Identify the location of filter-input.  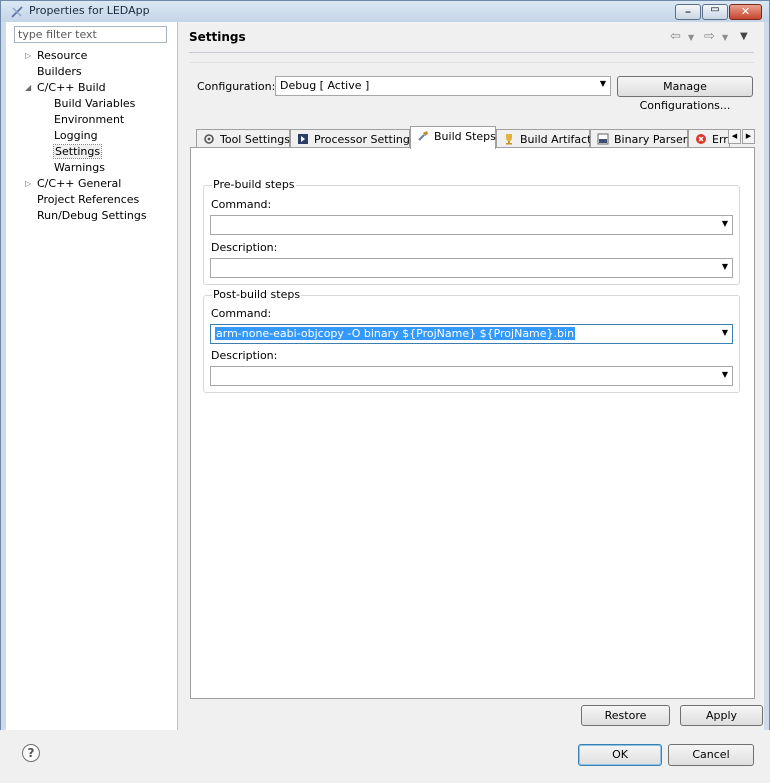
(90, 34).